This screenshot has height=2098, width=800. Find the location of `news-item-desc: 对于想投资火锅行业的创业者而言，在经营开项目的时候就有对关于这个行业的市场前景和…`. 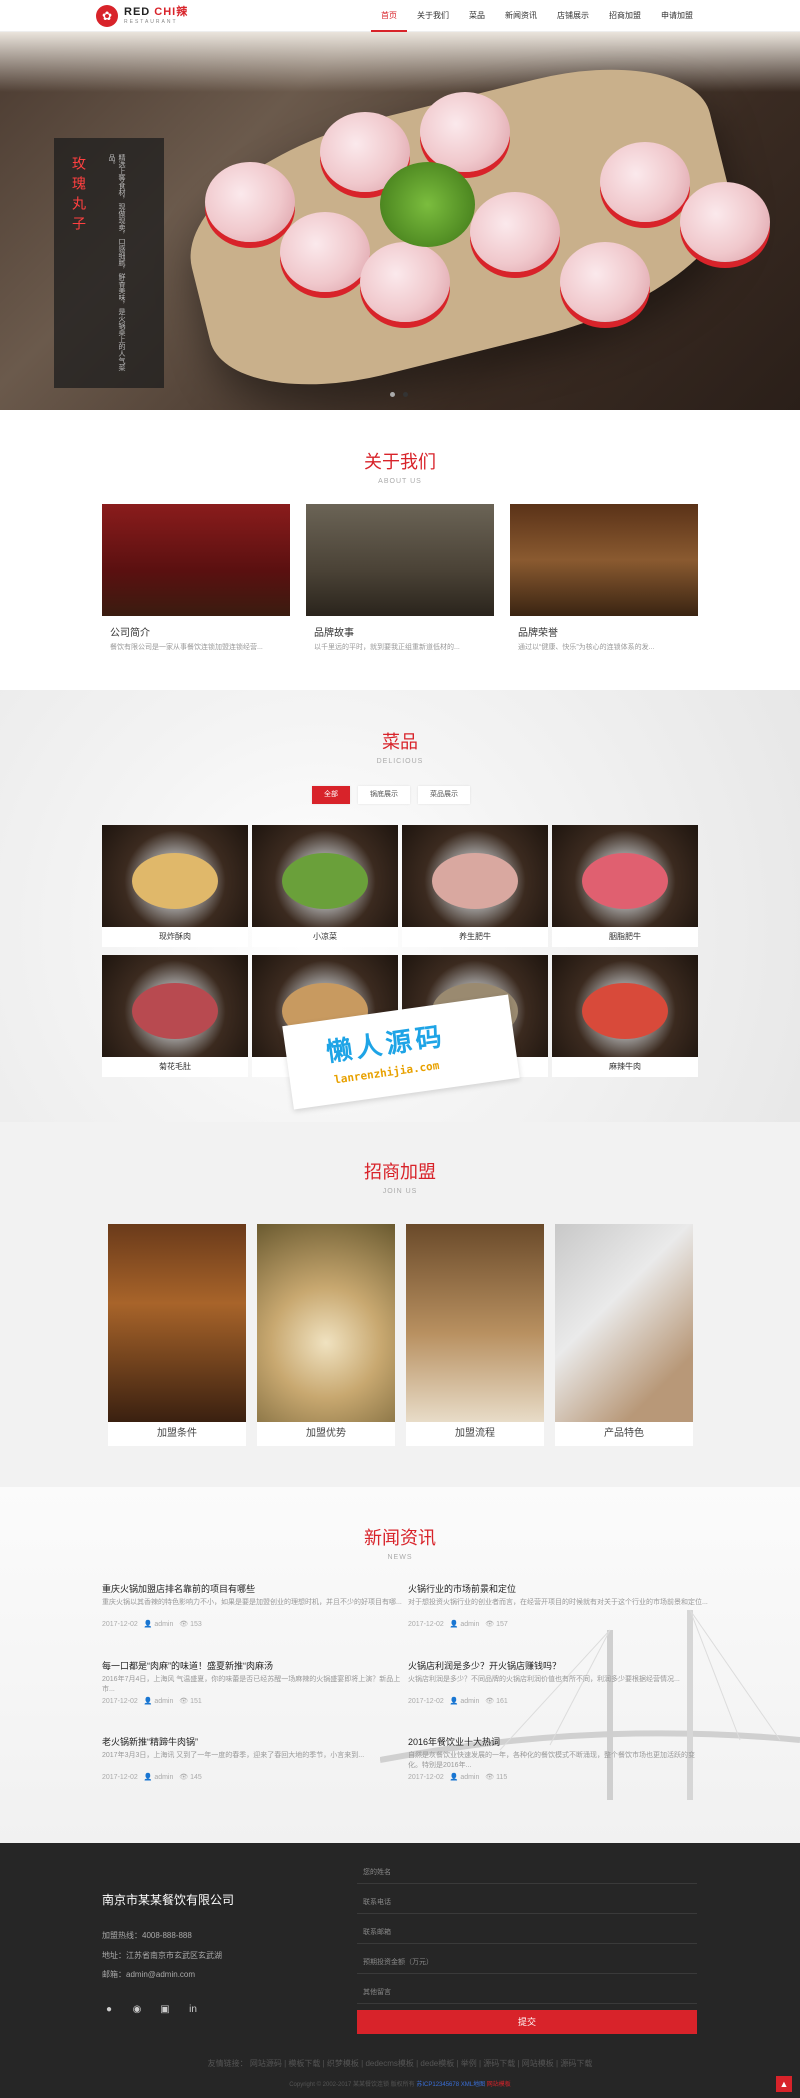

news-item-desc: 对于想投资火锅行业的创业者而言，在经营开项目的时候就有对关于这个行业的市场前景和… is located at coordinates (558, 1602).